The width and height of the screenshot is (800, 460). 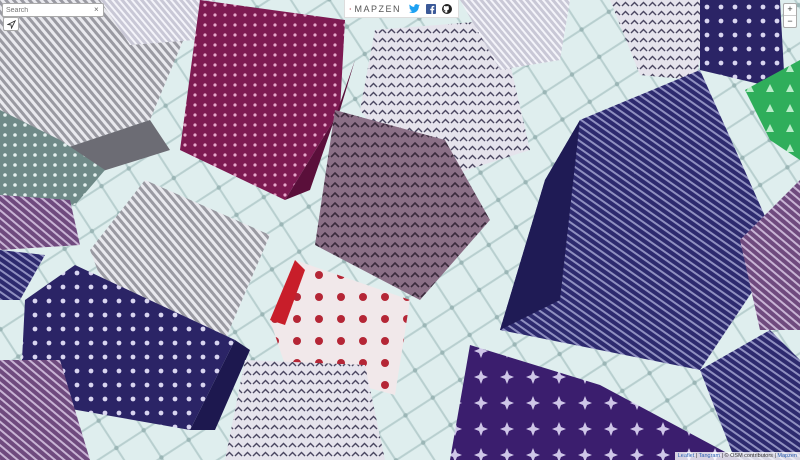 What do you see at coordinates (401, 9) in the screenshot?
I see `brand-bar: MAPZEN` at bounding box center [401, 9].